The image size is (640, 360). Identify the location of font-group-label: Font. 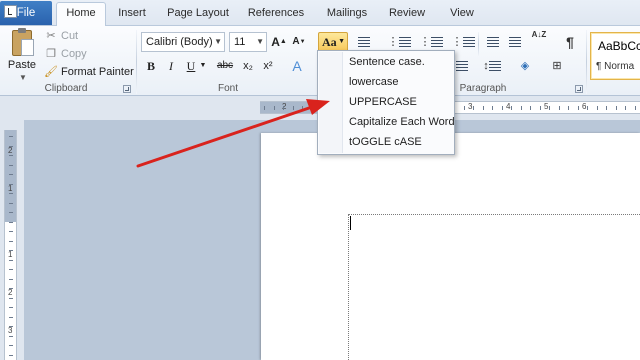
(227, 88).